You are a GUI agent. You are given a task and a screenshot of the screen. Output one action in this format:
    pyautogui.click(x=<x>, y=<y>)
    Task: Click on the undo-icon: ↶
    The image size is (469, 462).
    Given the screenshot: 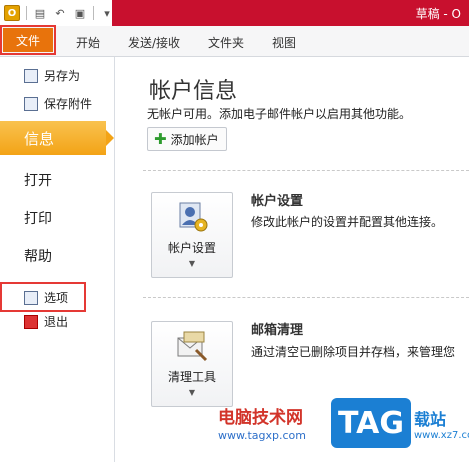 What is the action you would take?
    pyautogui.click(x=60, y=13)
    